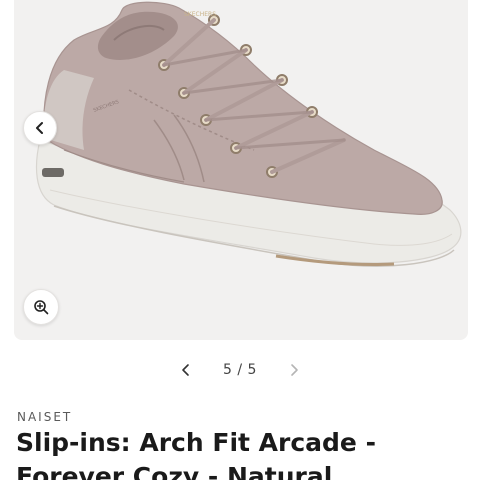 The image size is (480, 480). I want to click on pager-previous-button, so click(186, 370).